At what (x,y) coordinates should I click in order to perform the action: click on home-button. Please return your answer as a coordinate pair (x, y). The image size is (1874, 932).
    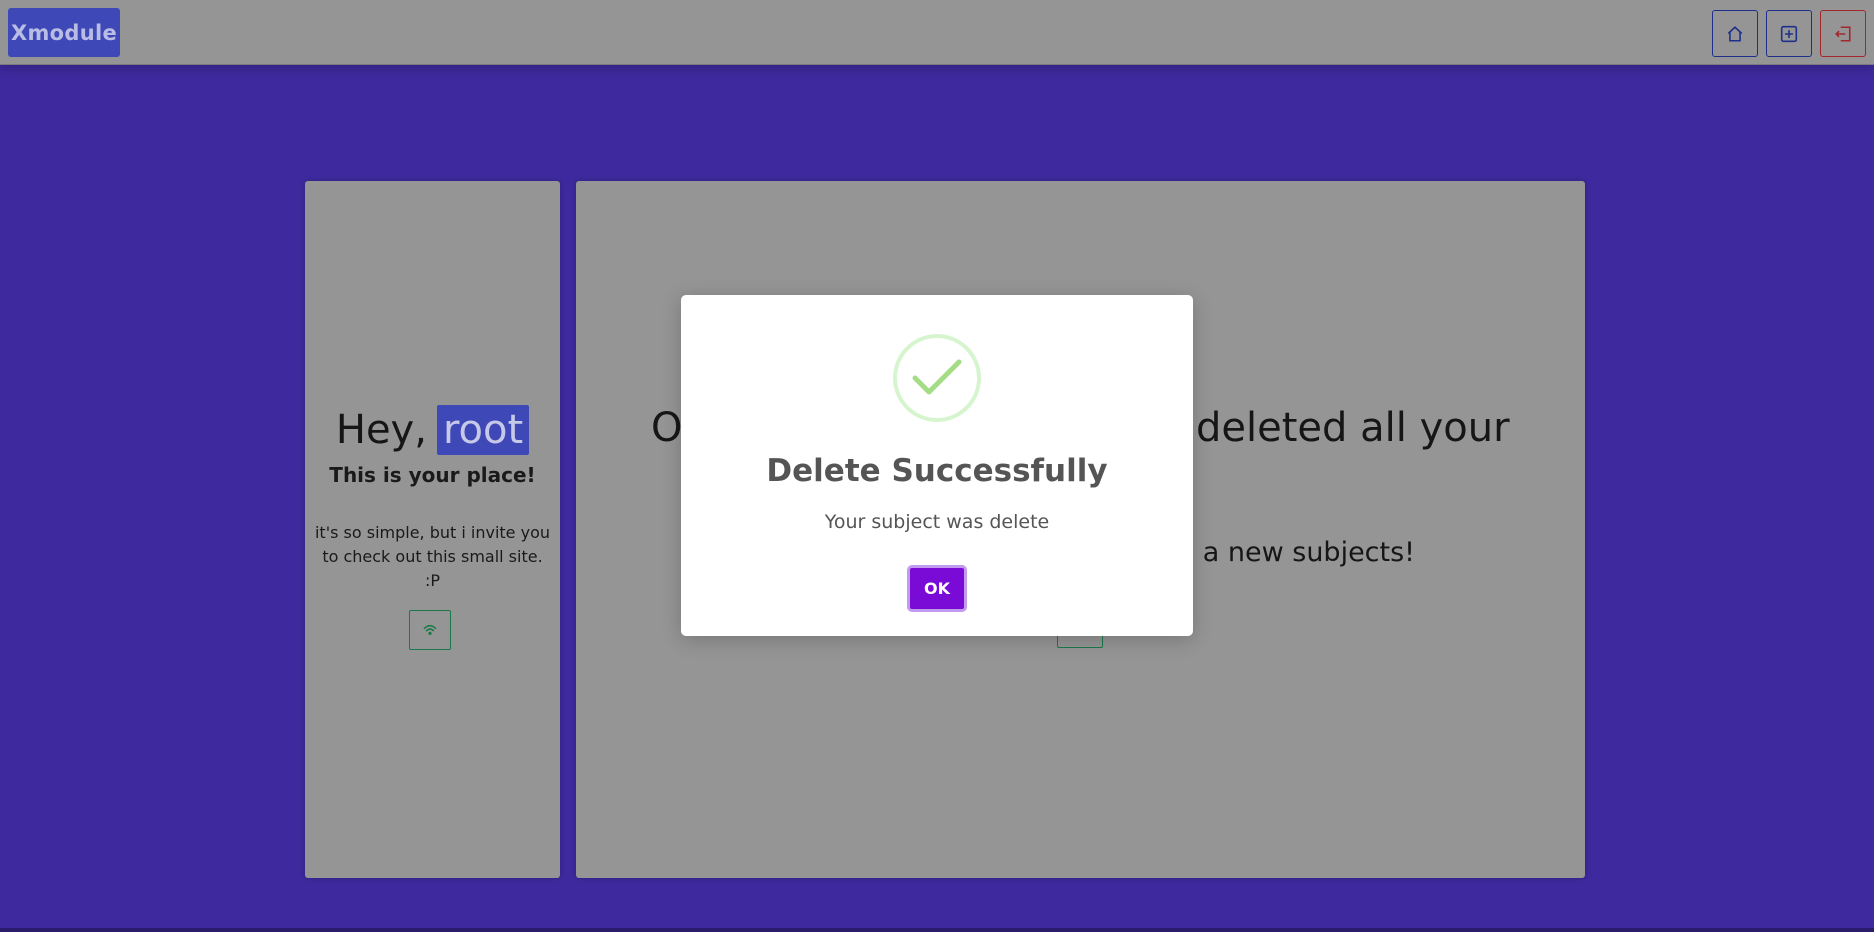
    Looking at the image, I should click on (1735, 33).